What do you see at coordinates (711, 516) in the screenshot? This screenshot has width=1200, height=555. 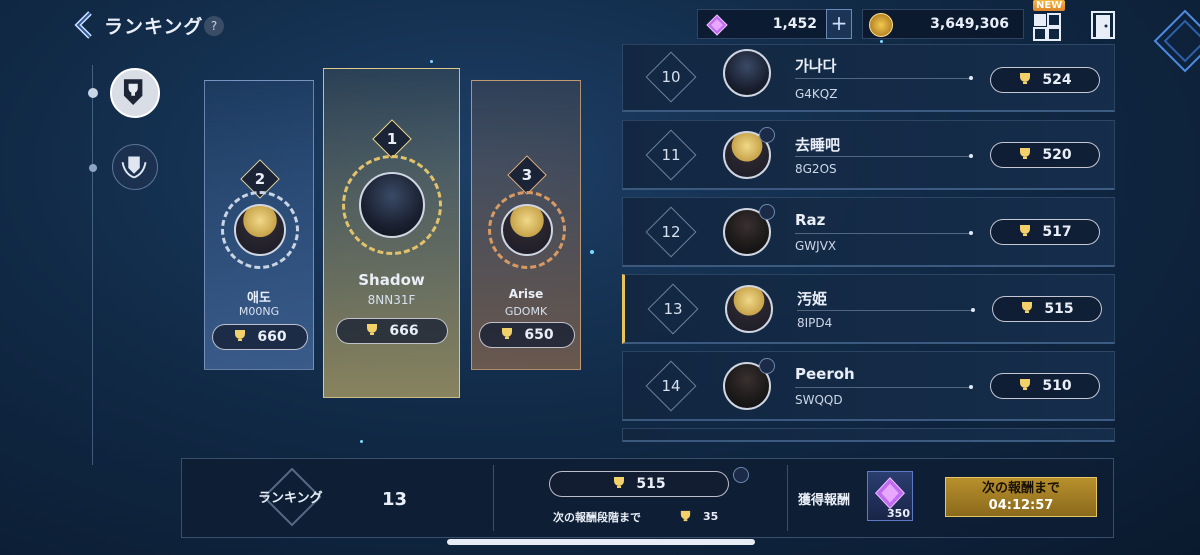 I see `next-tier-value: 35` at bounding box center [711, 516].